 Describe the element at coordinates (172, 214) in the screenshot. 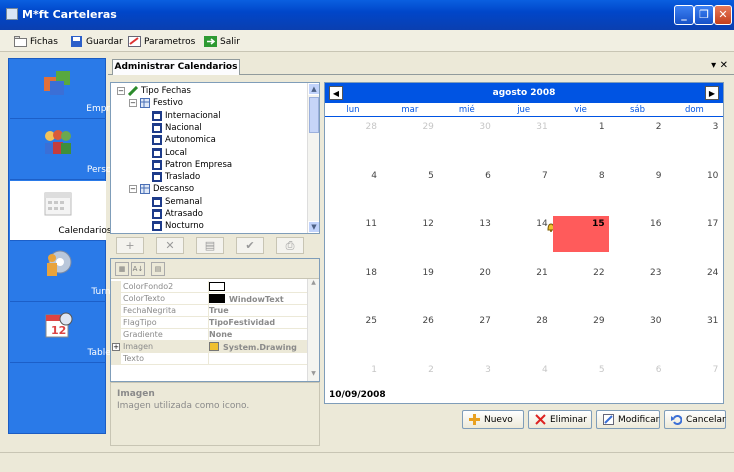

I see `tree-node: Atrasado` at that location.